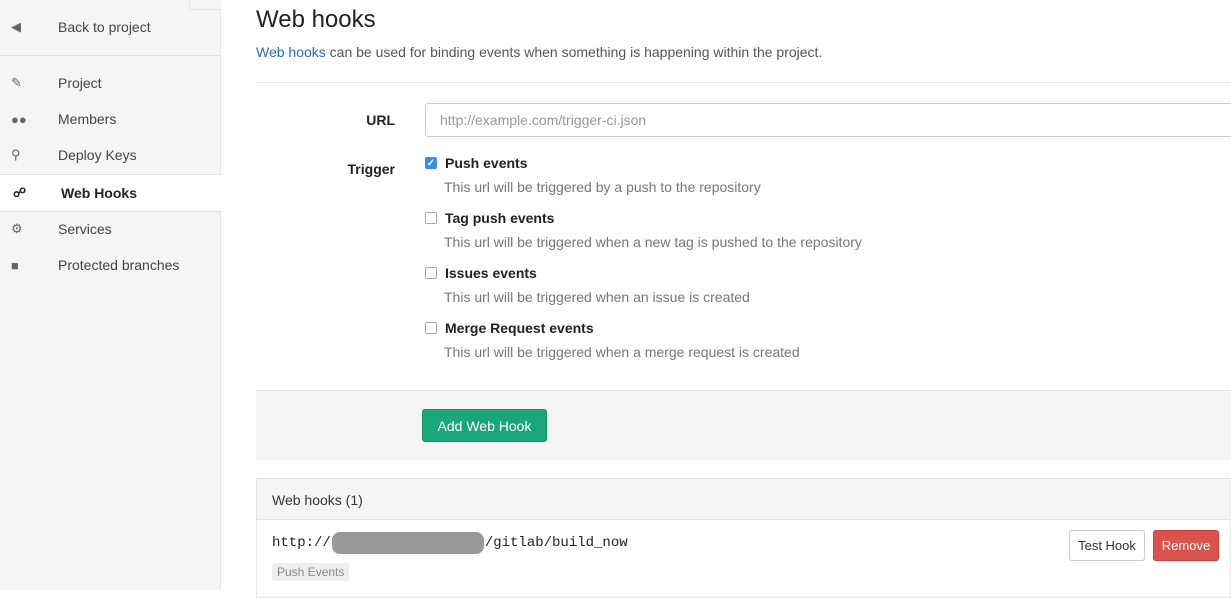 The width and height of the screenshot is (1231, 598). I want to click on form-actions: Add Web Hook, so click(743, 425).